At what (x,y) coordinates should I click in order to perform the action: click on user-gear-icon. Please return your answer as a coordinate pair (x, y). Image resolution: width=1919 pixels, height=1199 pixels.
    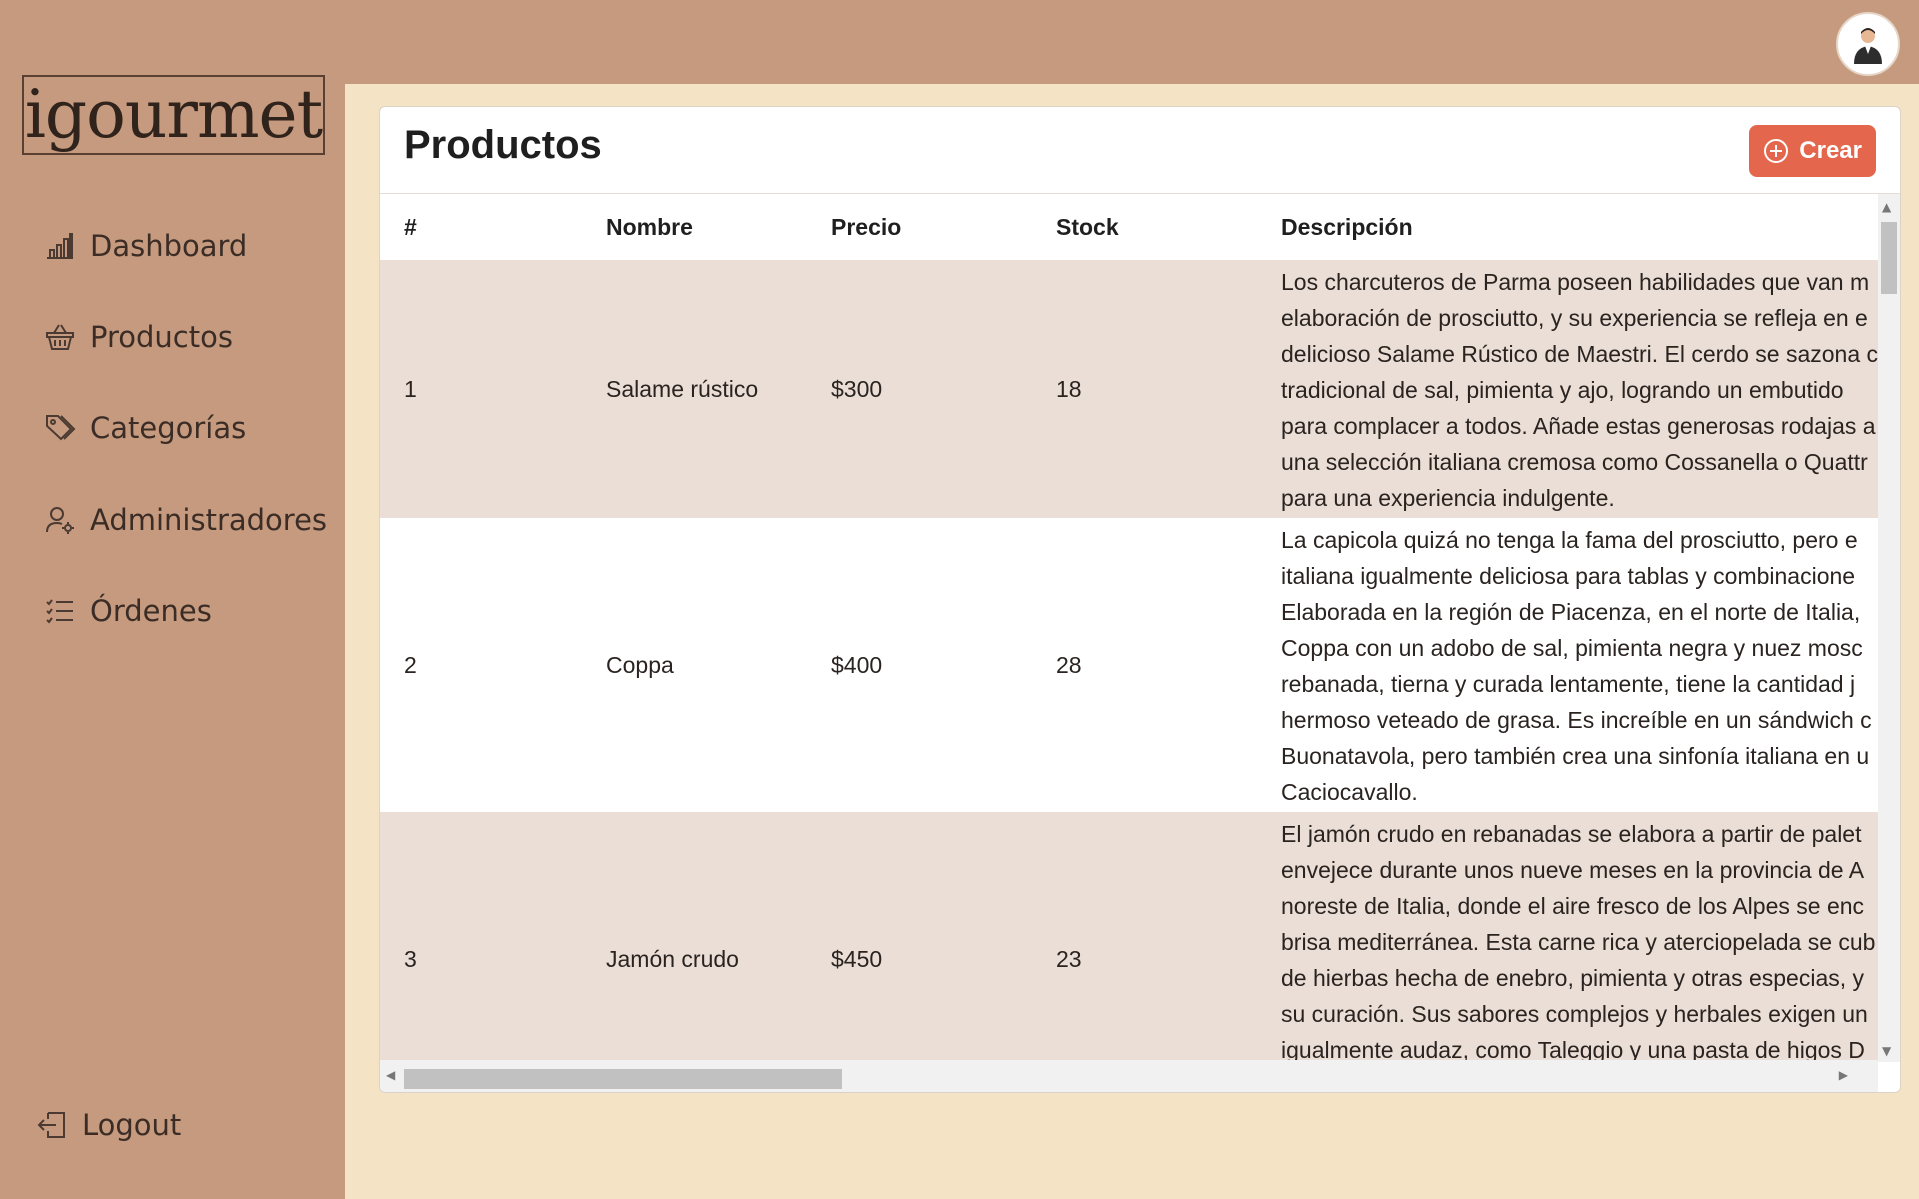
    Looking at the image, I should click on (60, 520).